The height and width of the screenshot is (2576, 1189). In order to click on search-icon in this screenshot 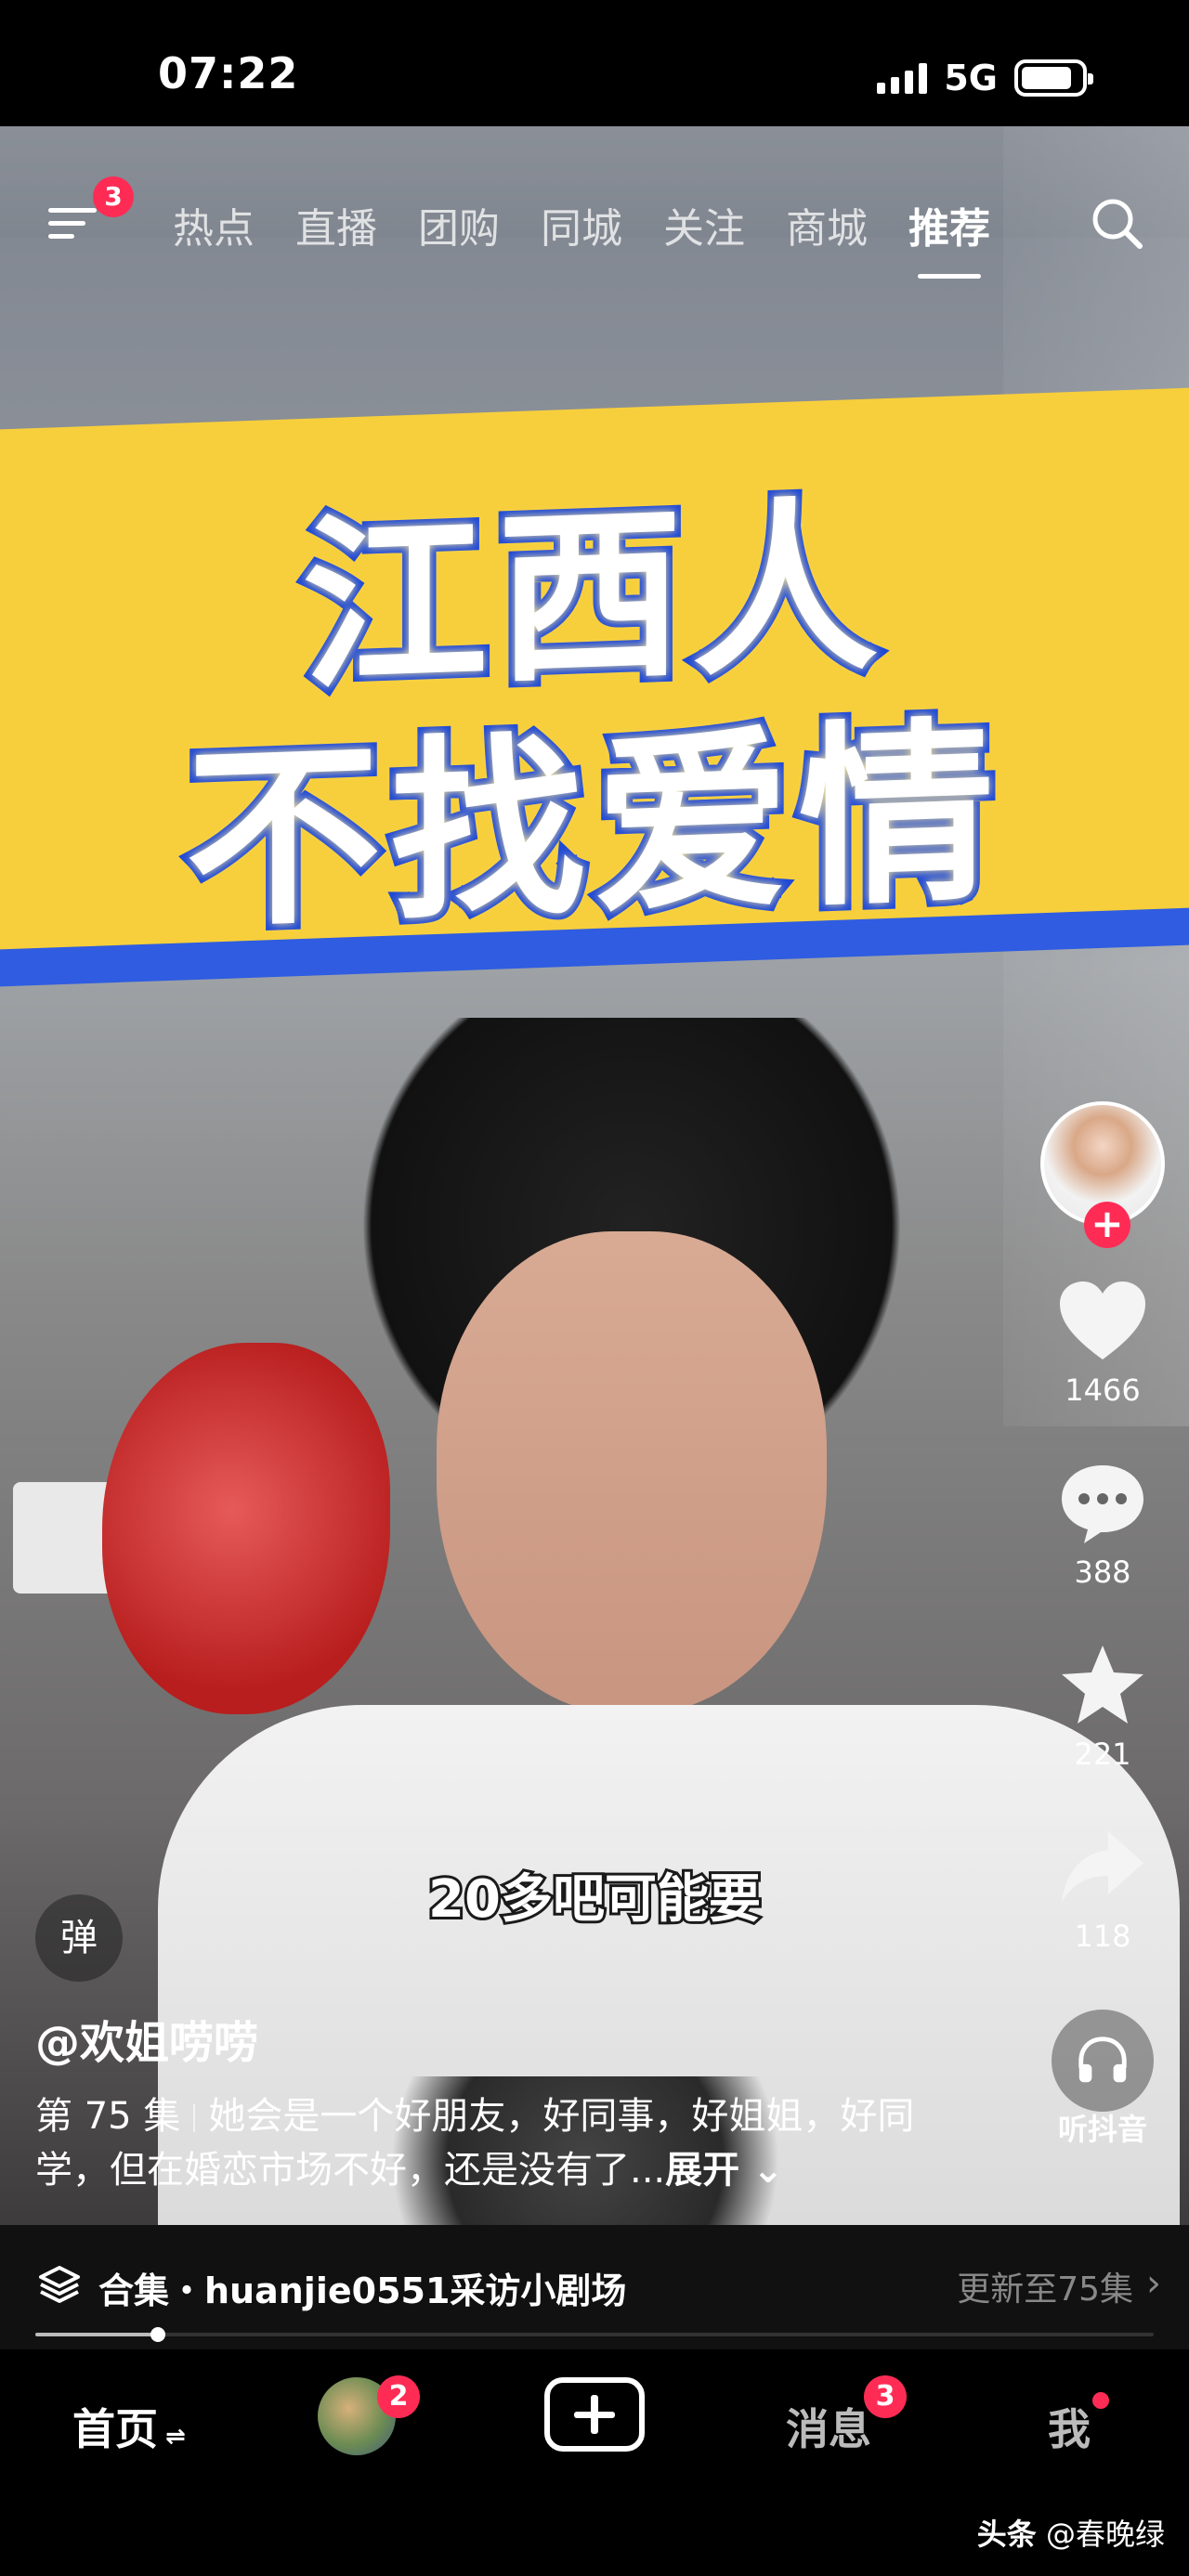, I will do `click(1116, 223)`.